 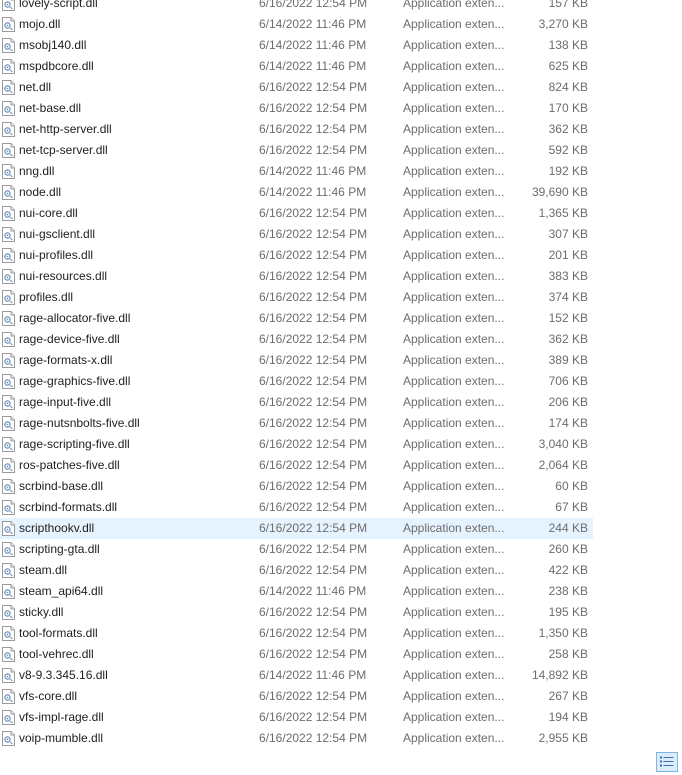 I want to click on details-view-button, so click(x=667, y=762).